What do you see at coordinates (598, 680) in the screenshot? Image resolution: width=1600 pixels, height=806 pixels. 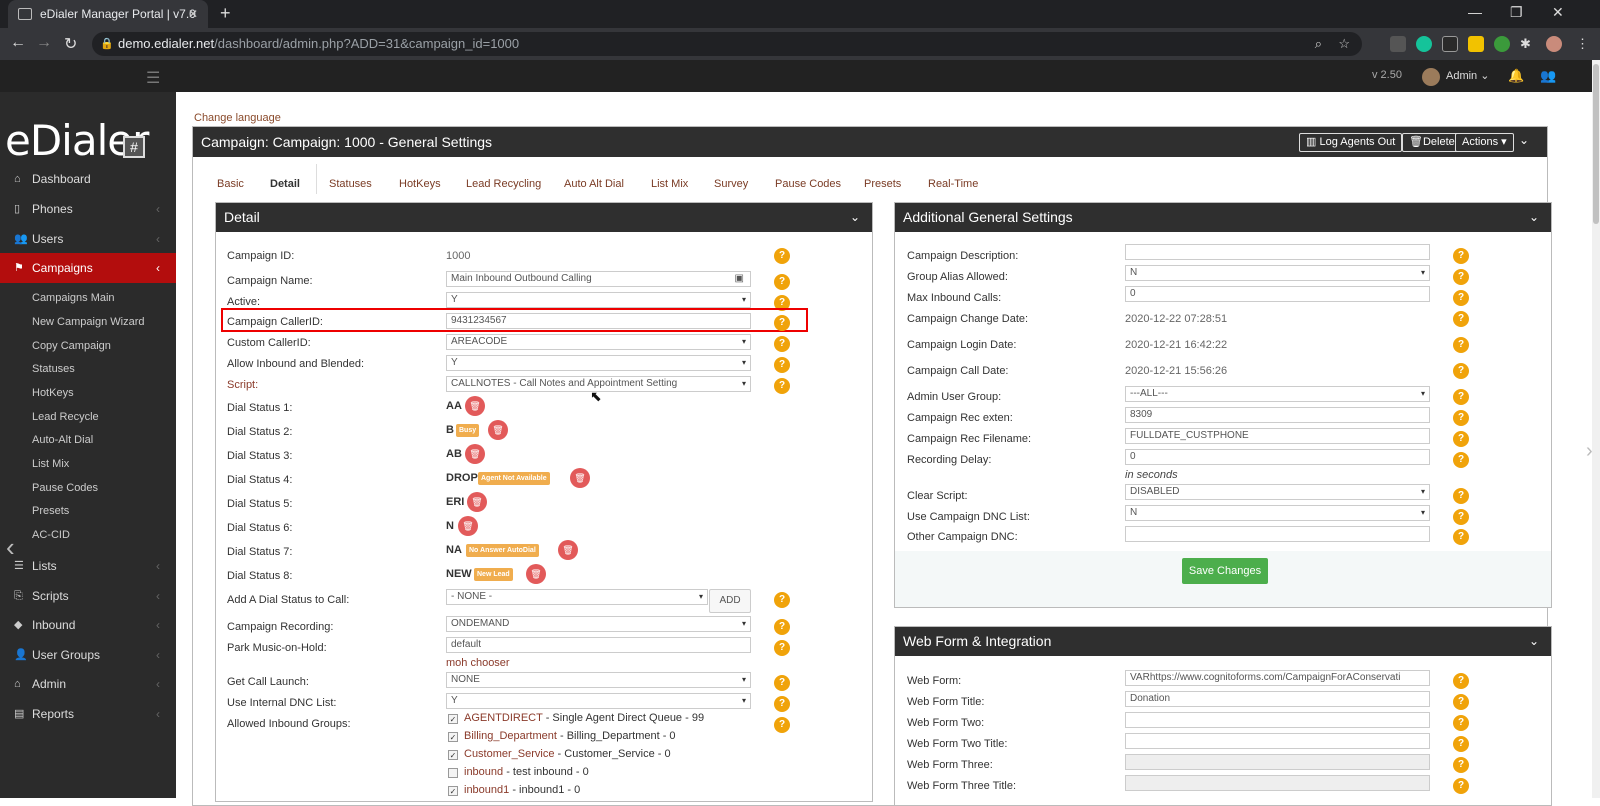 I see `get-call-launch-select: NONE` at bounding box center [598, 680].